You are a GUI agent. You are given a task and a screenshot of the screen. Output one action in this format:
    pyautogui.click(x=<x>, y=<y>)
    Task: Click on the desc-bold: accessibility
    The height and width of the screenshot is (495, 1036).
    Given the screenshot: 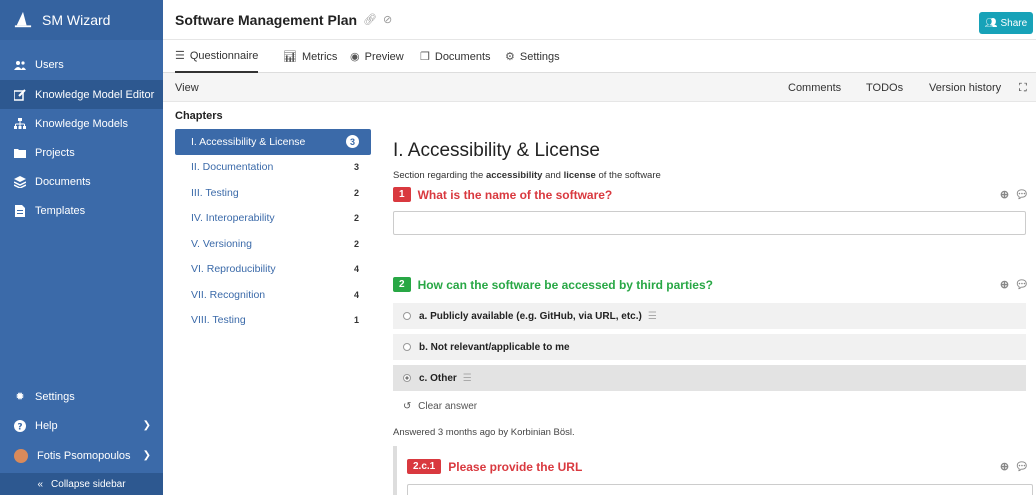 What is the action you would take?
    pyautogui.click(x=514, y=175)
    